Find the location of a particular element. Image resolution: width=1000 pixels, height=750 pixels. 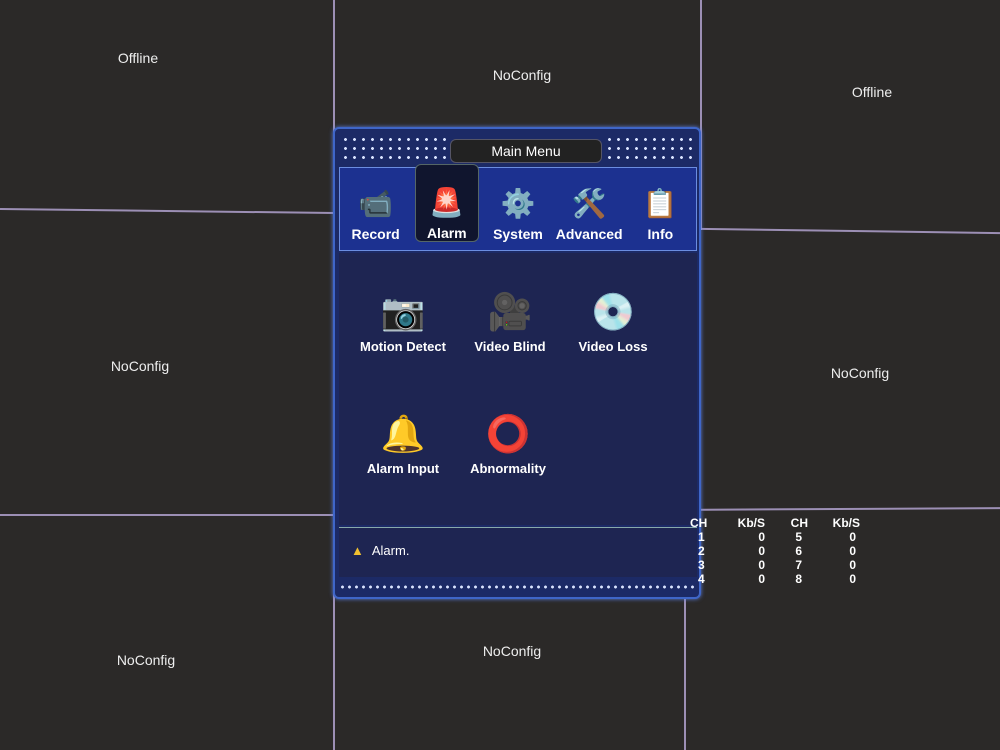

table-cell: 6 is located at coordinates (798, 551).